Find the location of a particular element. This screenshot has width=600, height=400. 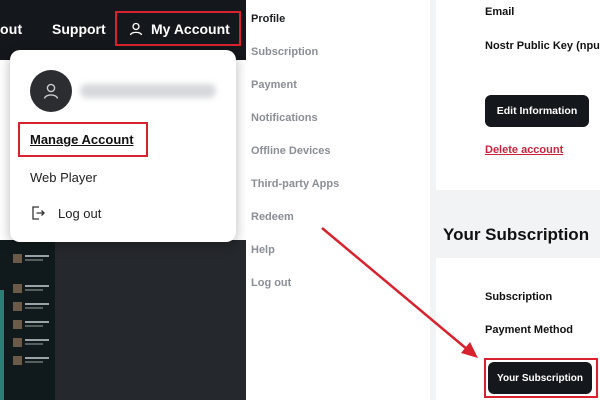

dropdown-logout-label: Log out is located at coordinates (80, 213).